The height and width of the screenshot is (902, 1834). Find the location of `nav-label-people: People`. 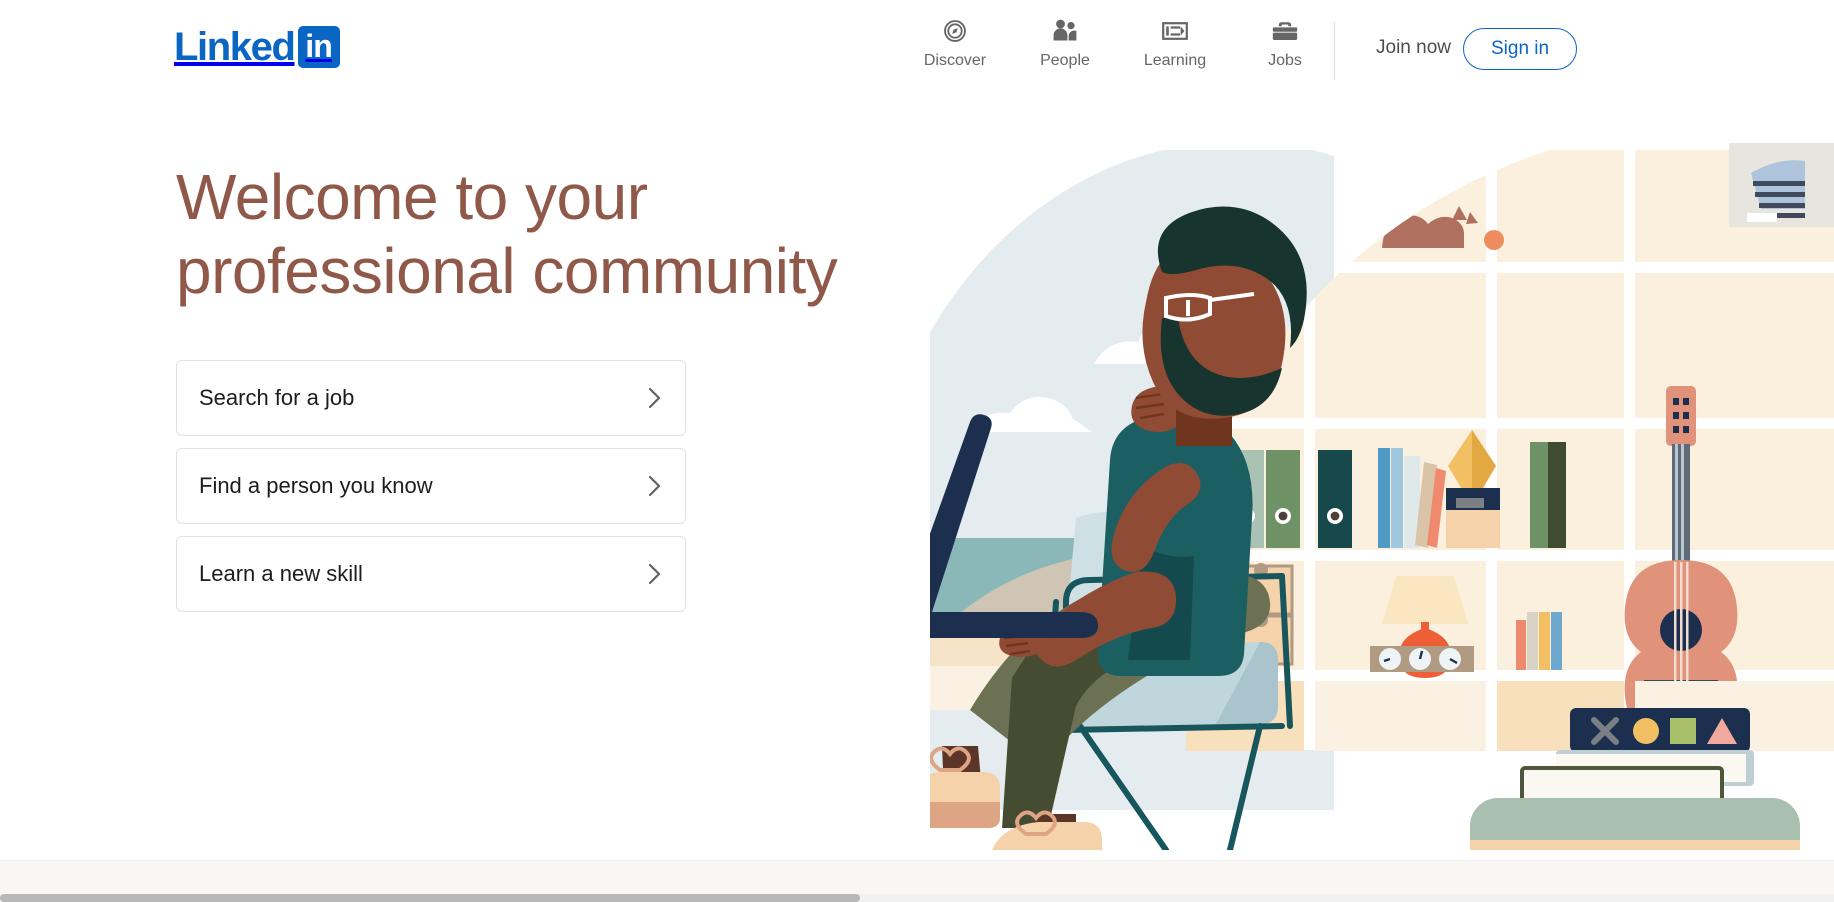

nav-label-people: People is located at coordinates (1065, 60).